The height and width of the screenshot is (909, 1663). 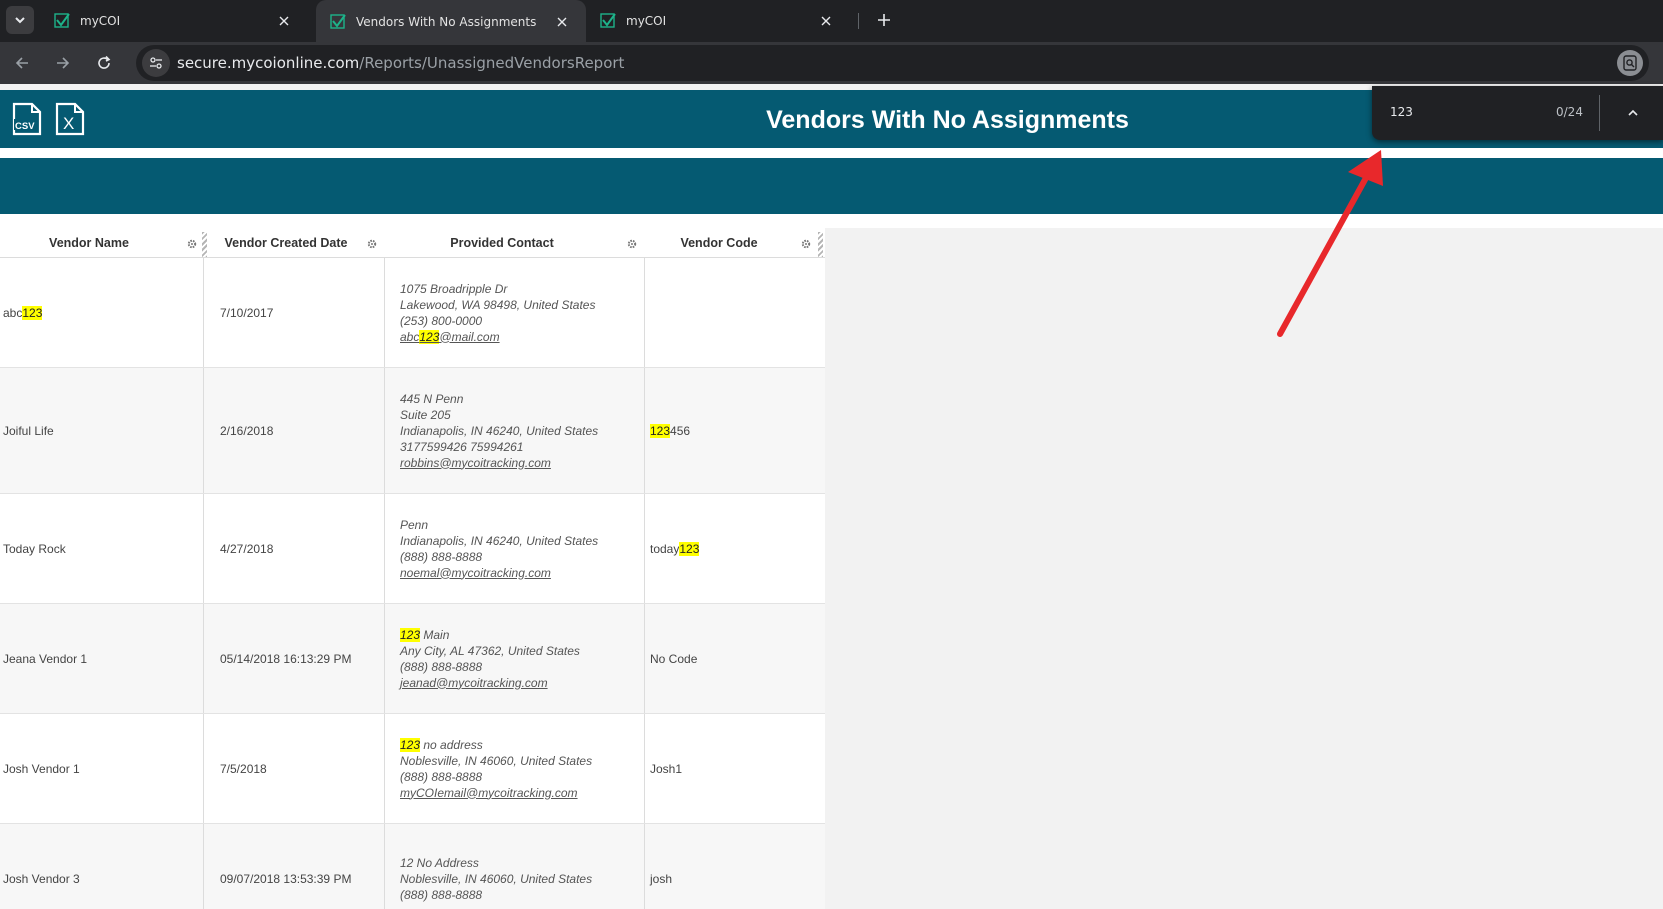 I want to click on contact-line: 123 Main, so click(x=490, y=635).